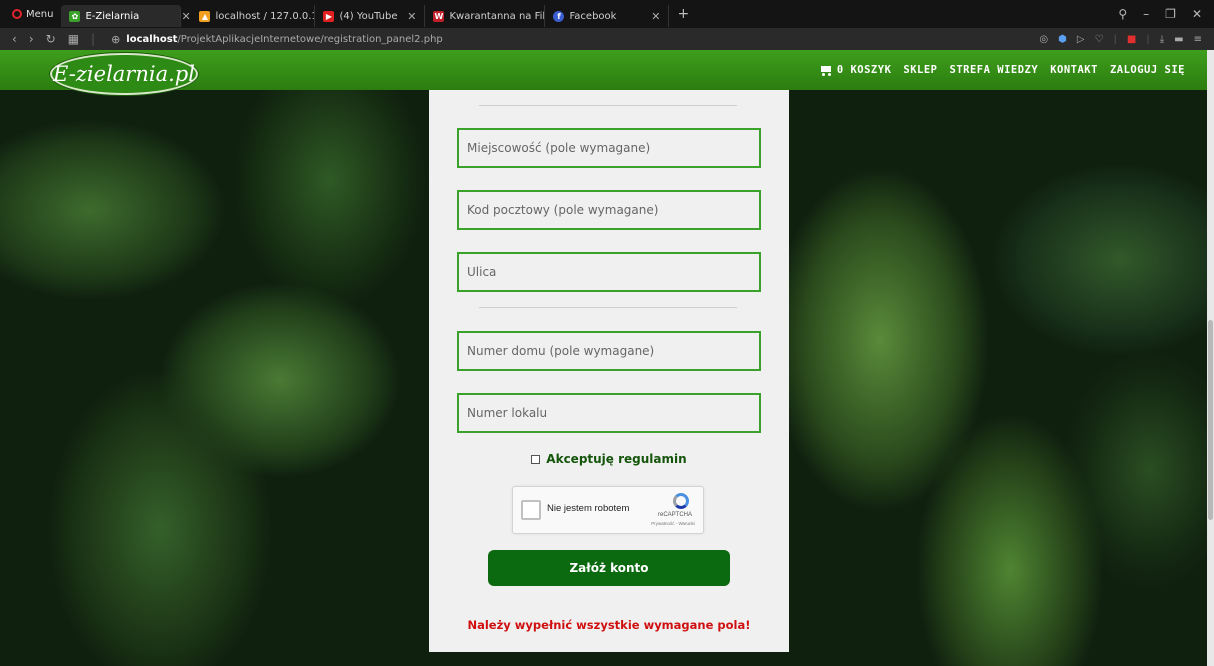 The height and width of the screenshot is (666, 1214). Describe the element at coordinates (994, 70) in the screenshot. I see `nav-knowledge: STREFA WIEDZY` at that location.